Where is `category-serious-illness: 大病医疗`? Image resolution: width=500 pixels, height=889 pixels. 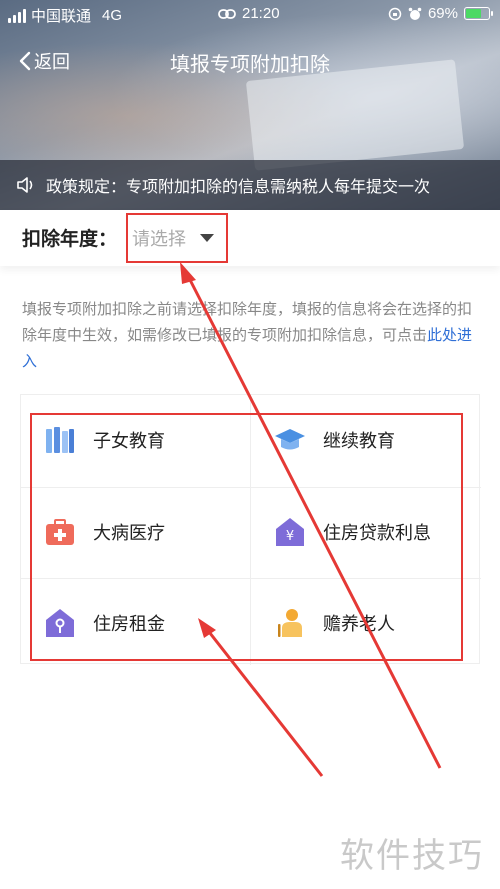
category-serious-illness: 大病医疗 is located at coordinates (136, 532).